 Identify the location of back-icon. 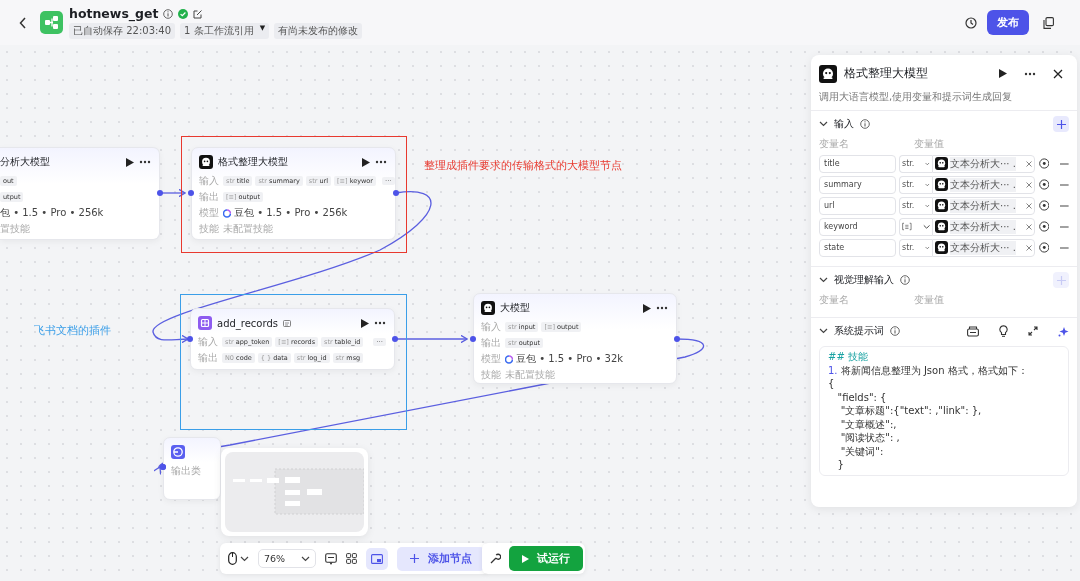
(23, 22).